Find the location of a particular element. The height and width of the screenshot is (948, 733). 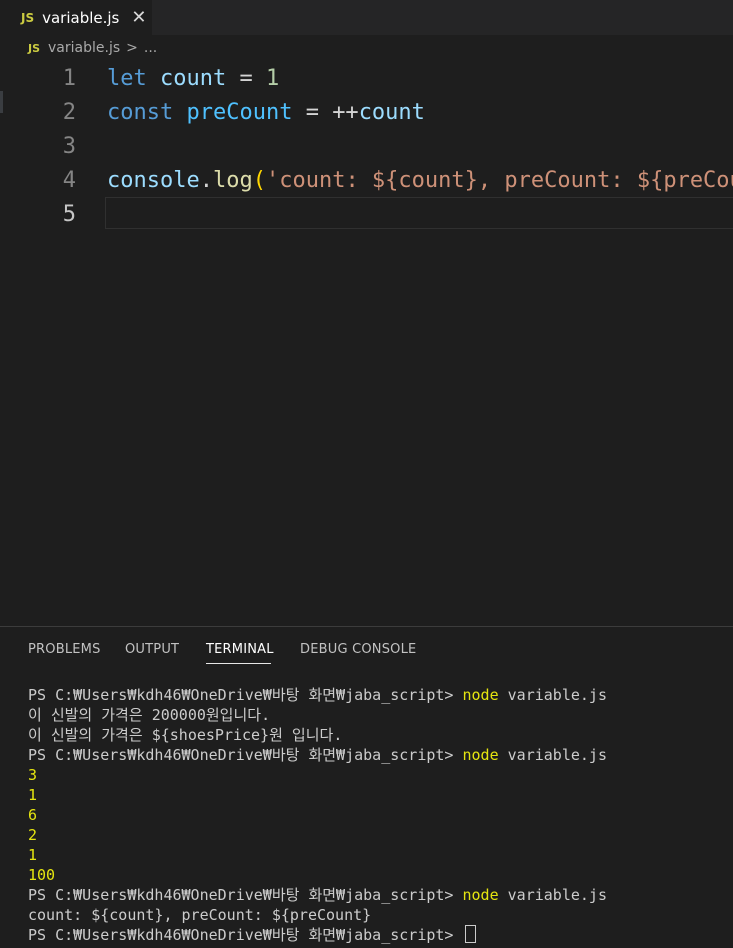

line-number: 4 is located at coordinates (69, 180).